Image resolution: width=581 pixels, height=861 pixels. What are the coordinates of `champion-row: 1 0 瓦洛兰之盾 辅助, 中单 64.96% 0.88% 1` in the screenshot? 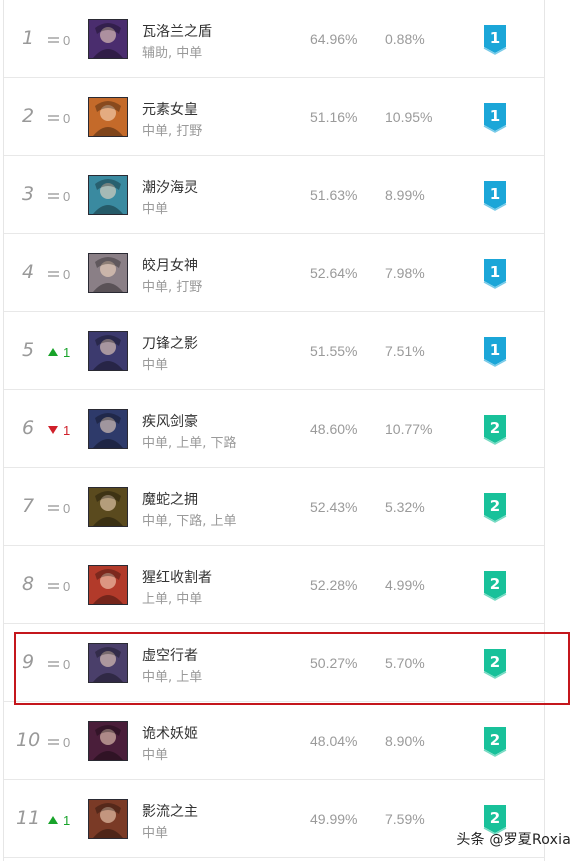 It's located at (274, 39).